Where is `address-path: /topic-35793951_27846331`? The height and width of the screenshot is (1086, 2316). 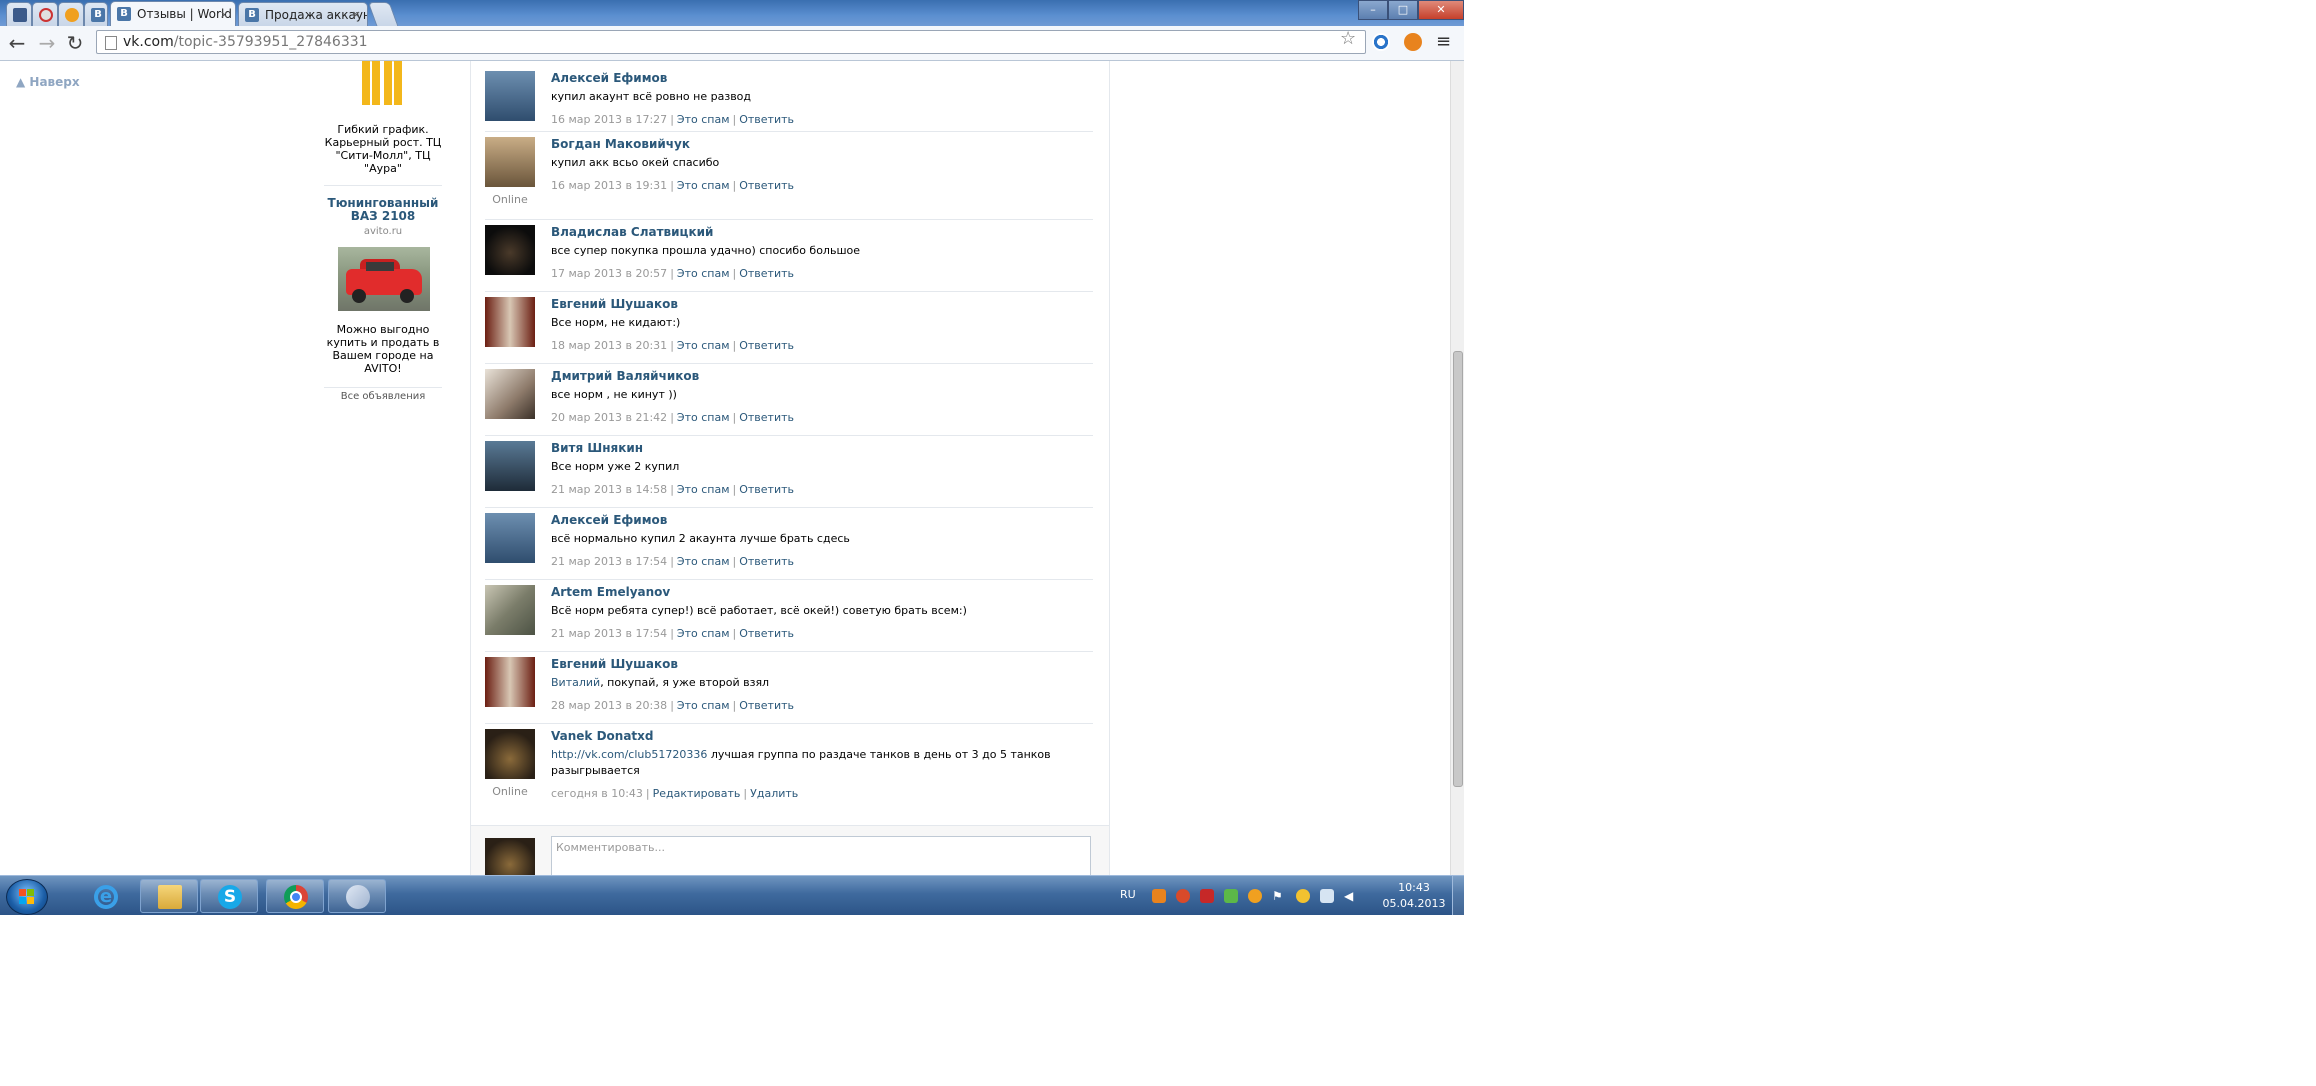 address-path: /topic-35793951_27846331 is located at coordinates (270, 42).